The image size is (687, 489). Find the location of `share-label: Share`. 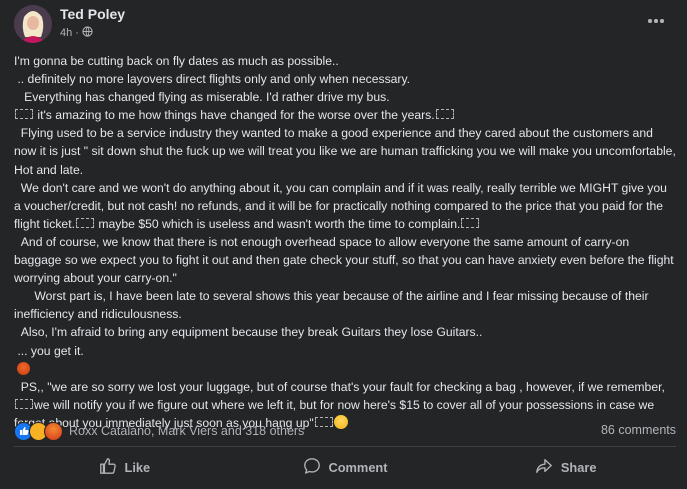

share-label: Share is located at coordinates (578, 467).